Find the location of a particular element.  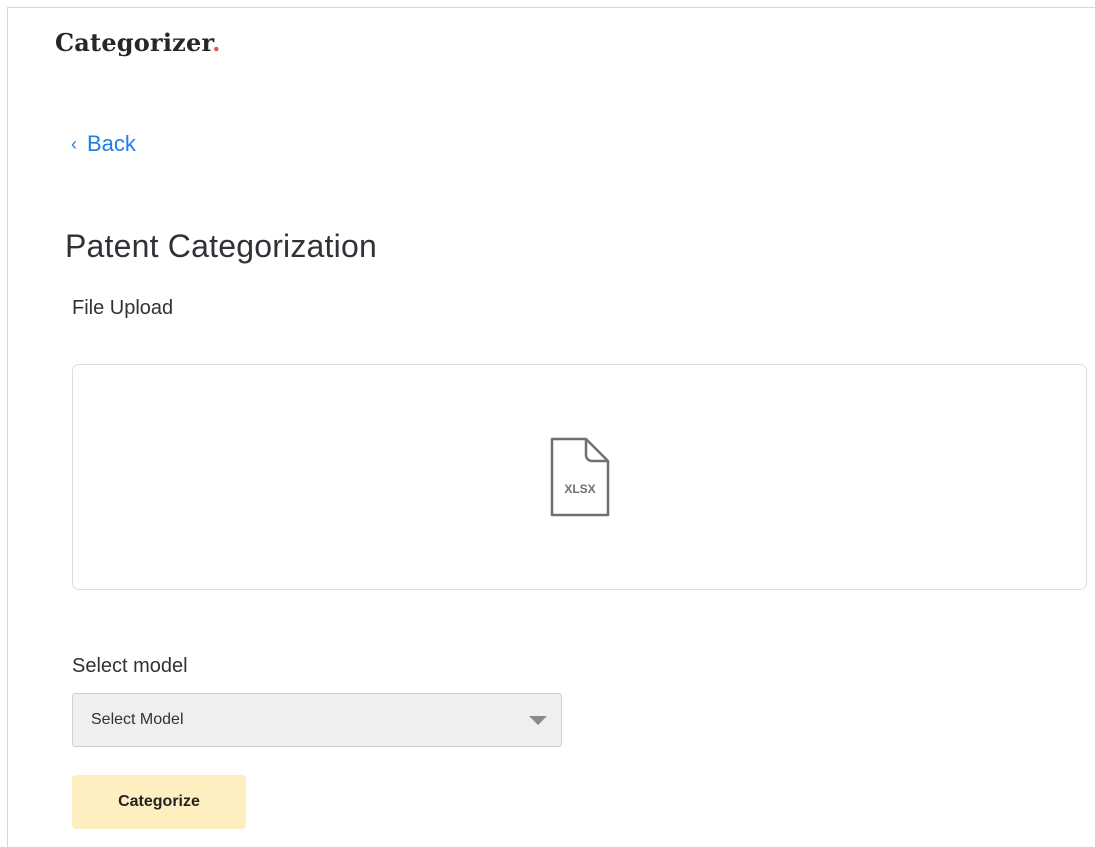

xlsx-file-type-label: XLSX is located at coordinates (579, 489).